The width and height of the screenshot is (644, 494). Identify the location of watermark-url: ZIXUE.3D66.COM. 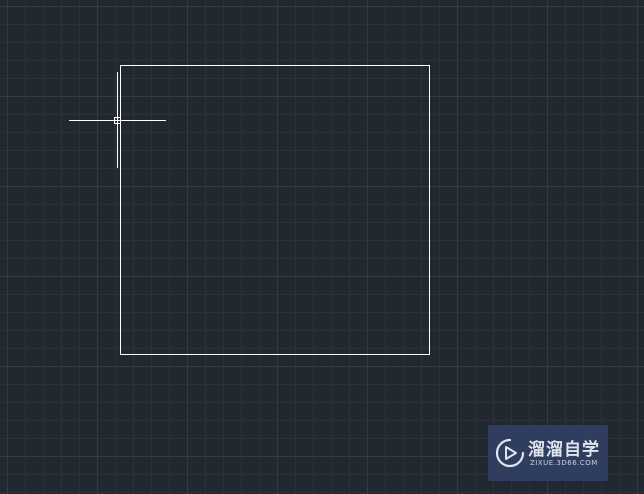
(564, 463).